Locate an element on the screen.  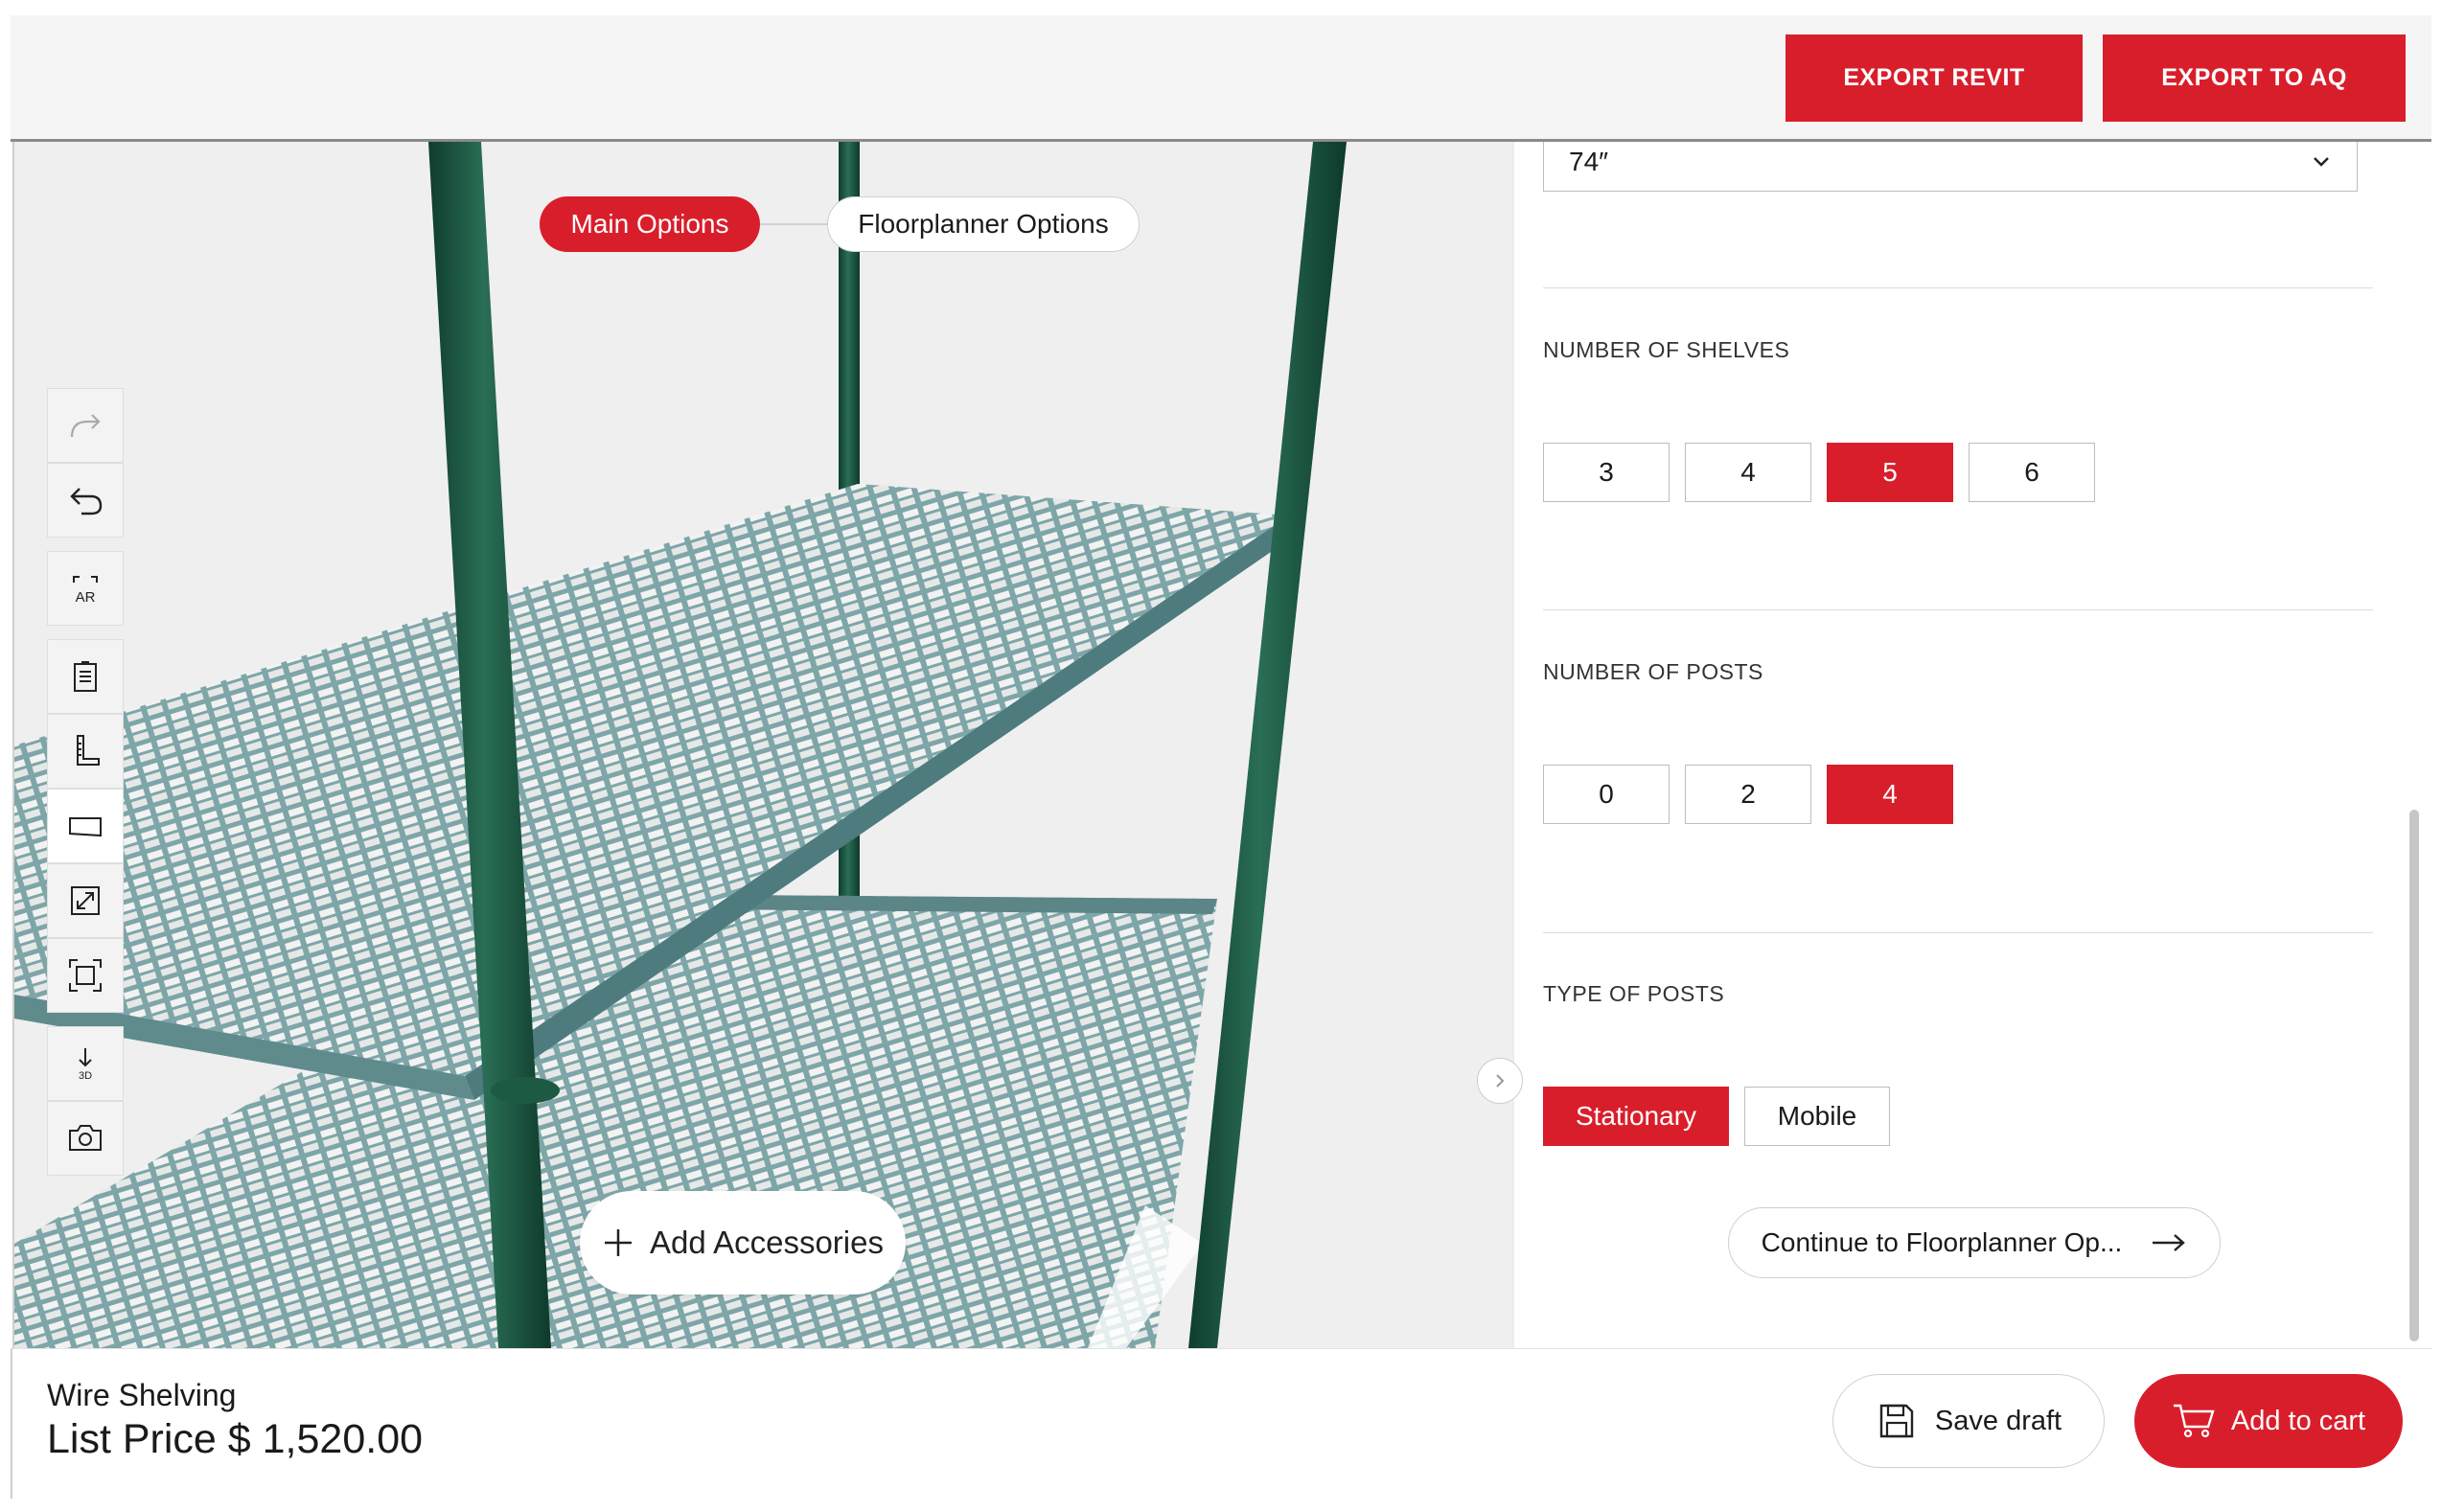
save-icon is located at coordinates (1896, 1421).